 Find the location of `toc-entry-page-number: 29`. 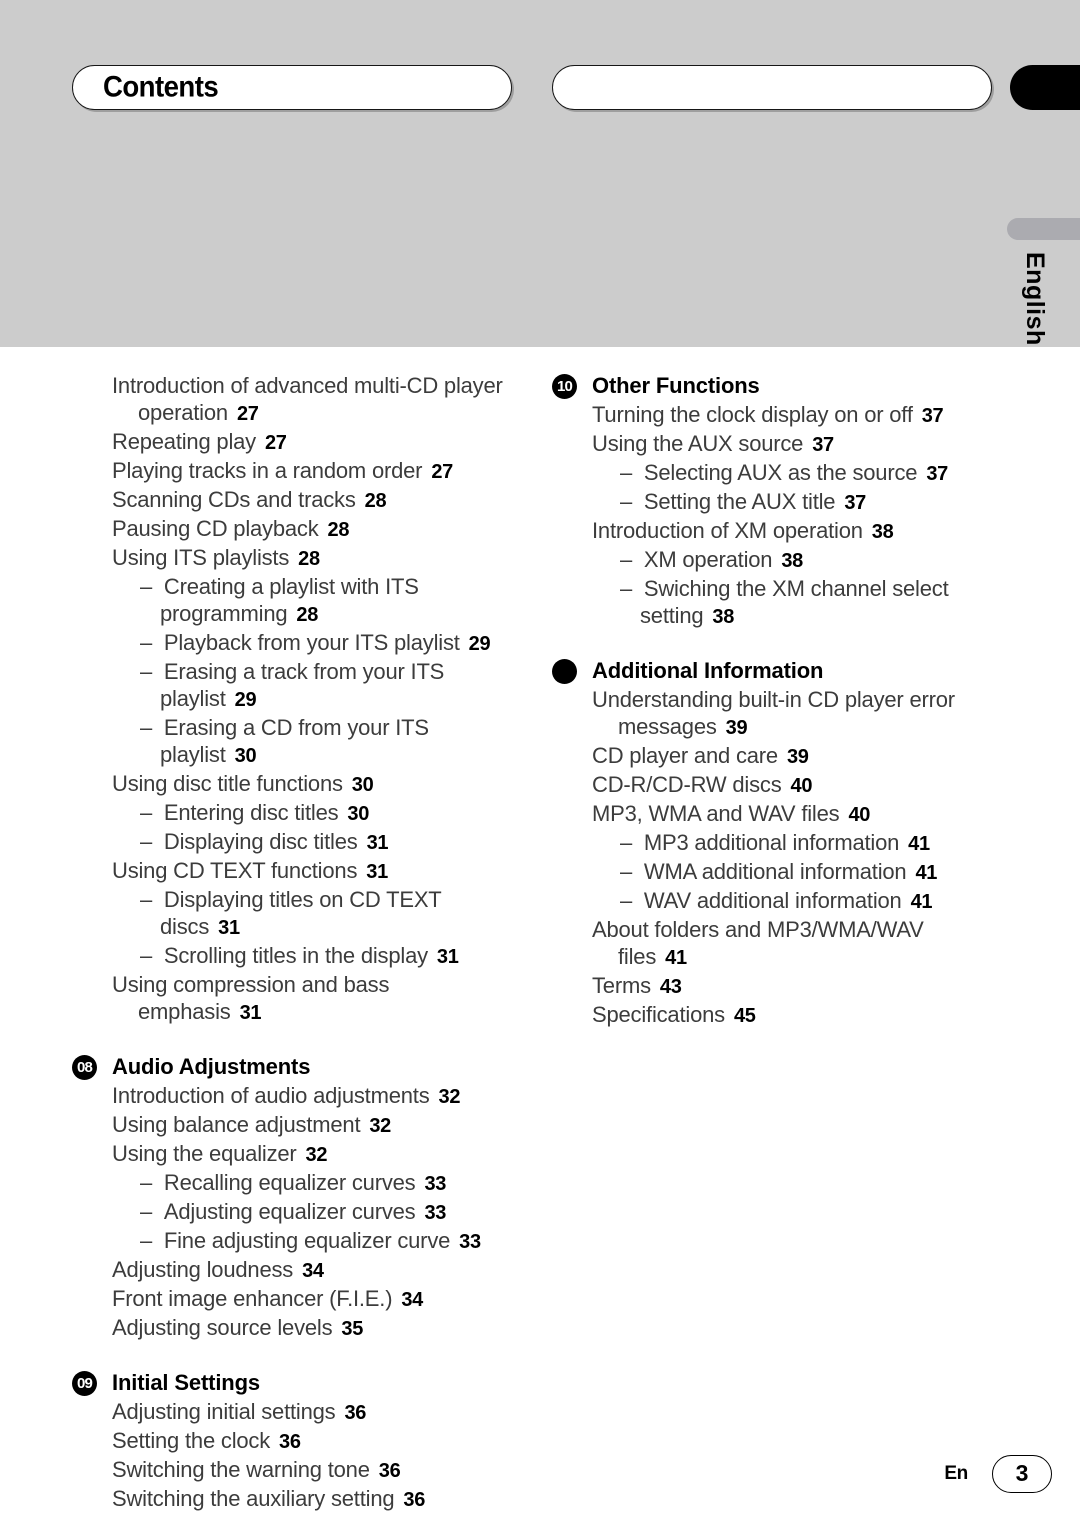

toc-entry-page-number: 29 is located at coordinates (479, 644).